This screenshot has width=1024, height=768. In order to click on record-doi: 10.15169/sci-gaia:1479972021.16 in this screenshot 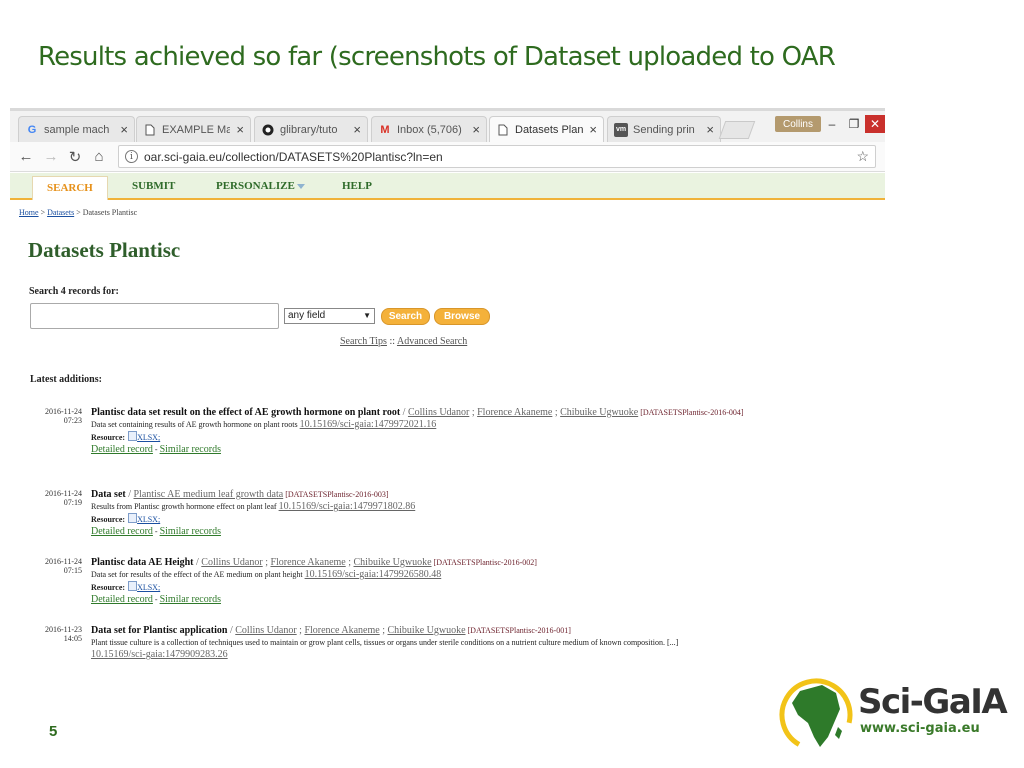, I will do `click(368, 424)`.